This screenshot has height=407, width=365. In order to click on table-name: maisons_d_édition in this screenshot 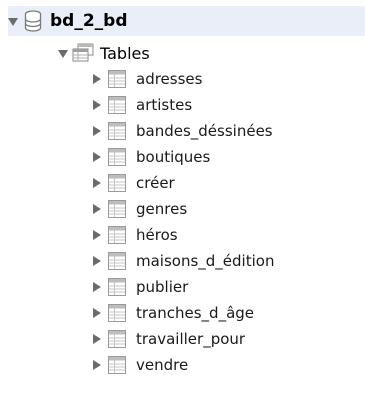, I will do `click(205, 261)`.